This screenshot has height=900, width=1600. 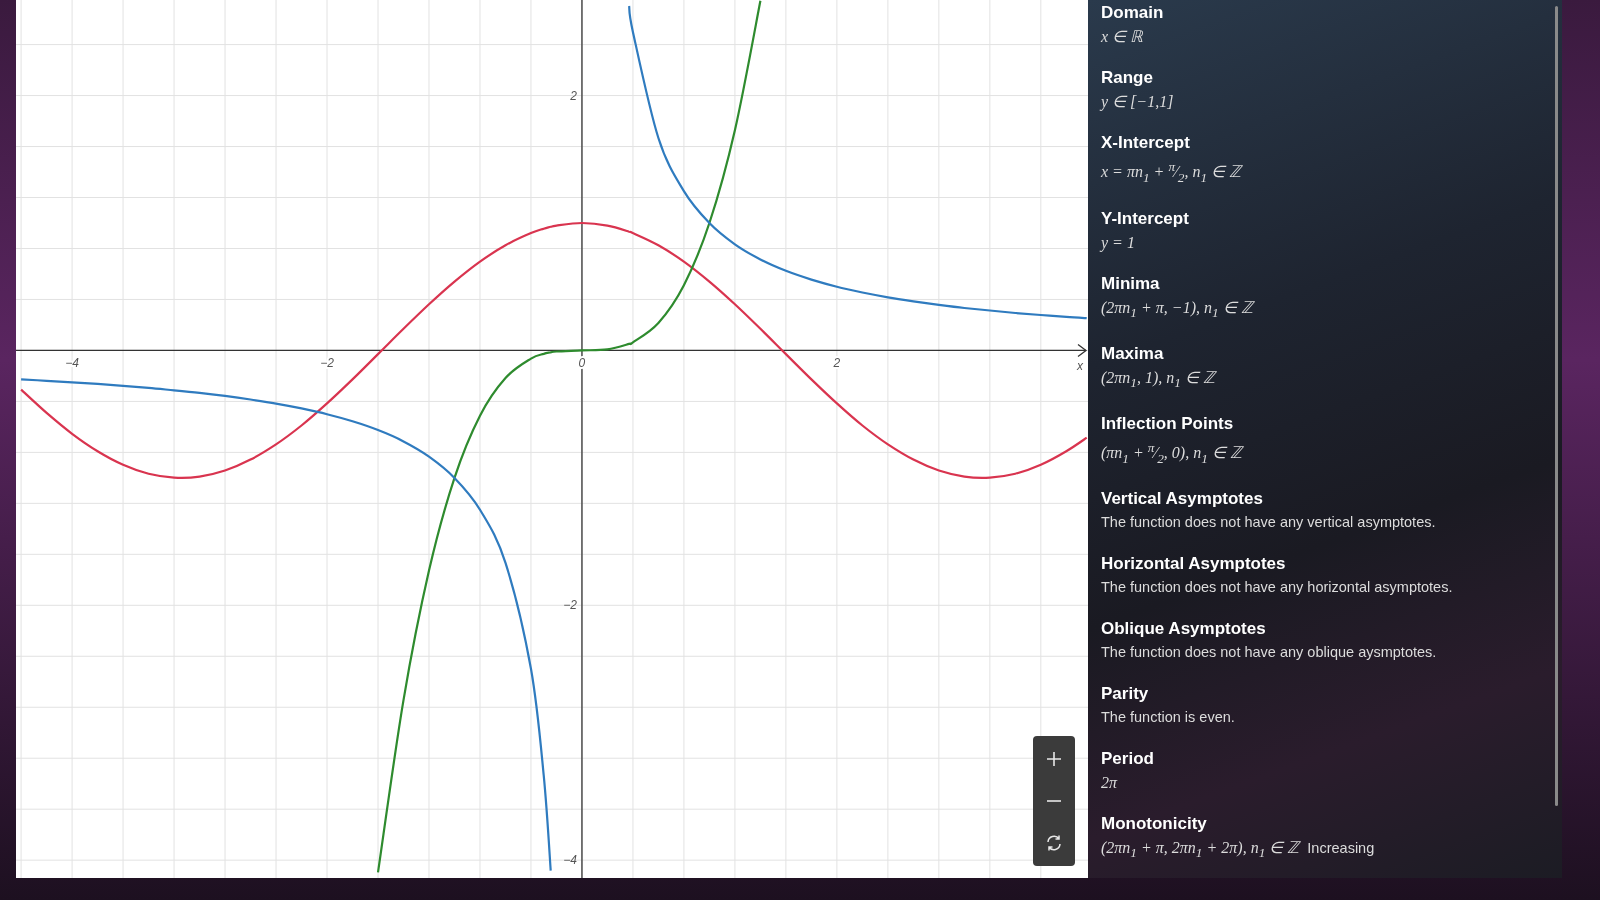 What do you see at coordinates (1277, 588) in the screenshot?
I see `property-description: The function does not have any horizontal asymptotes.` at bounding box center [1277, 588].